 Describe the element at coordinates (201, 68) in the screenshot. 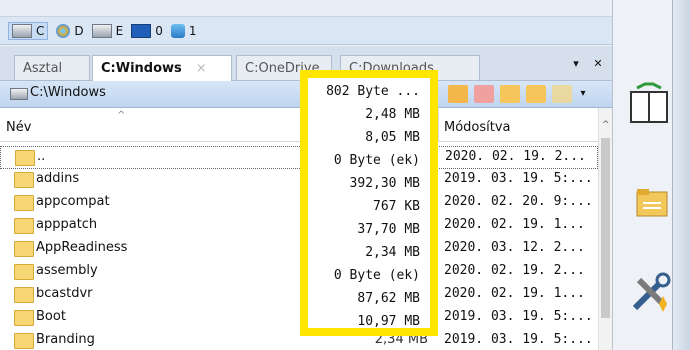

I see `close-icon: ×` at that location.